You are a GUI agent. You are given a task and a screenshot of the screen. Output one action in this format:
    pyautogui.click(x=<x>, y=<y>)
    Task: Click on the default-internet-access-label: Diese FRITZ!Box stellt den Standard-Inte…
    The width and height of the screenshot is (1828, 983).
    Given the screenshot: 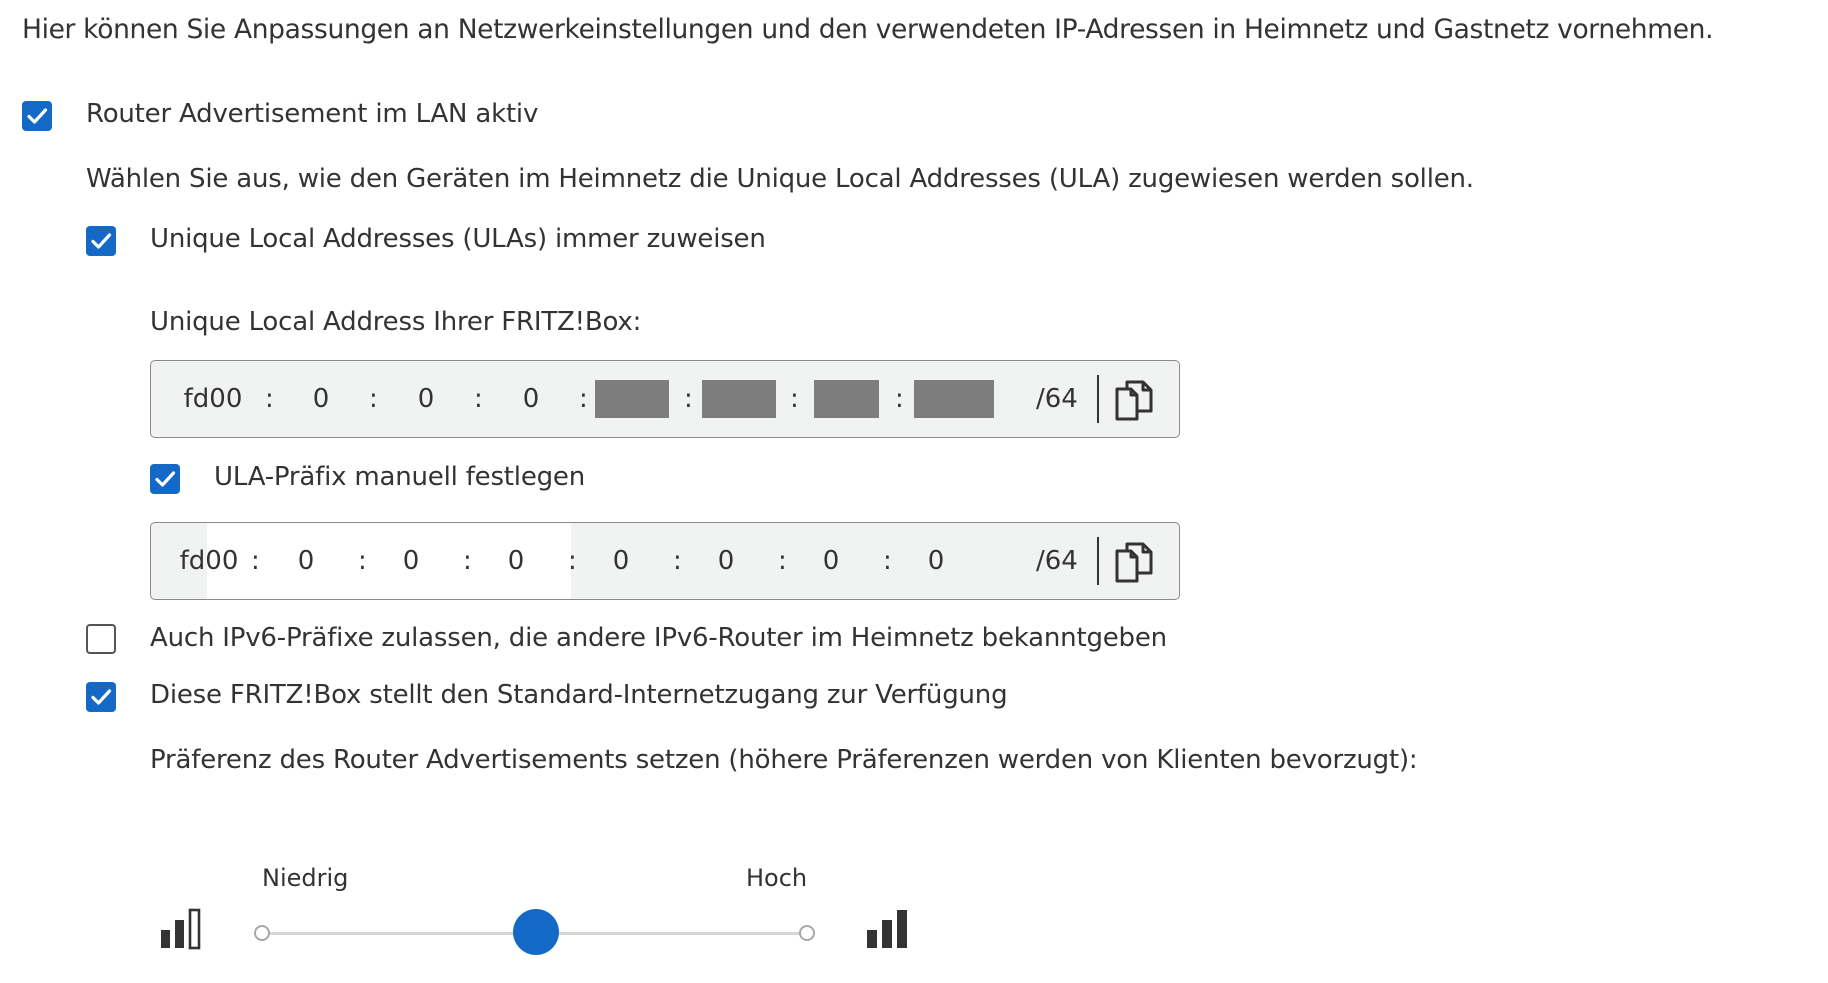 What is the action you would take?
    pyautogui.click(x=579, y=695)
    